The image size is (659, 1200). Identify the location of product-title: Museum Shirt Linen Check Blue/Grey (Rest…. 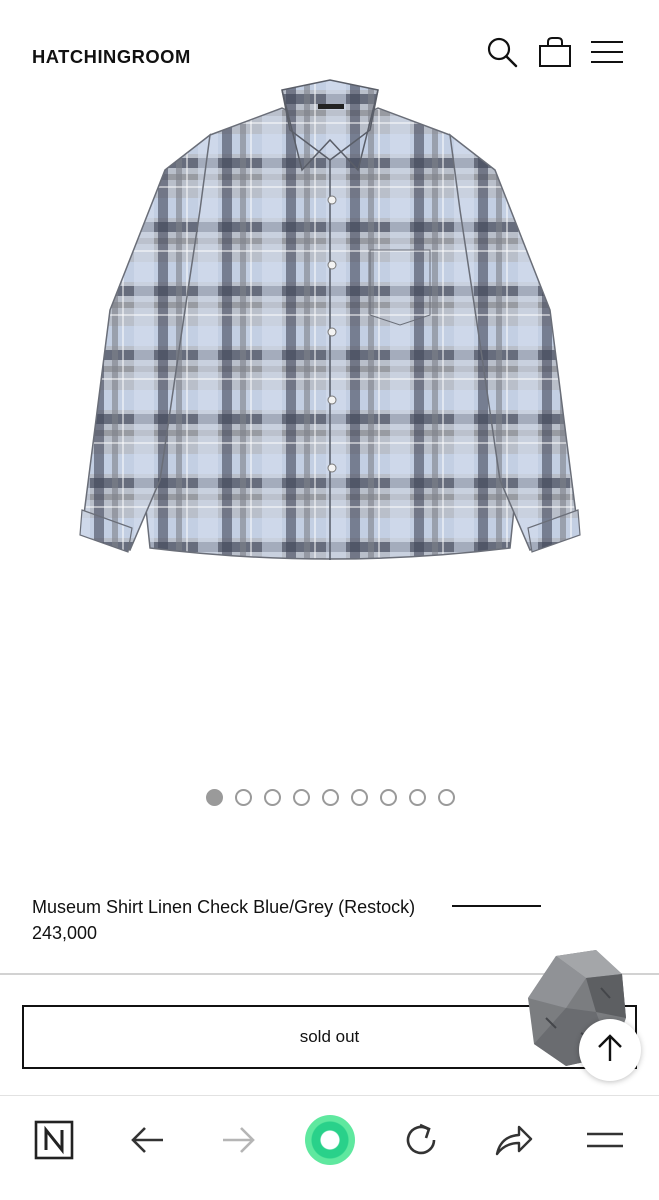
(224, 907).